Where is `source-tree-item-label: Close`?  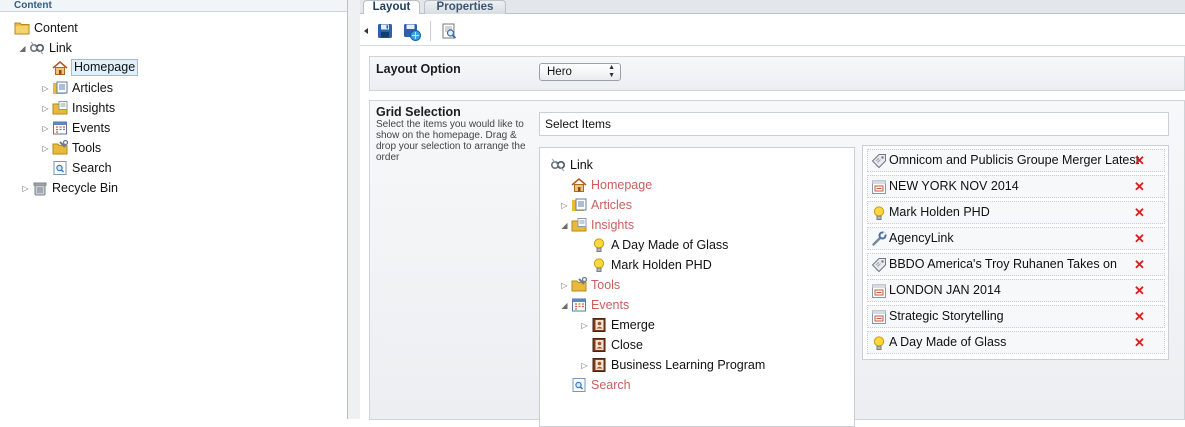 source-tree-item-label: Close is located at coordinates (627, 345).